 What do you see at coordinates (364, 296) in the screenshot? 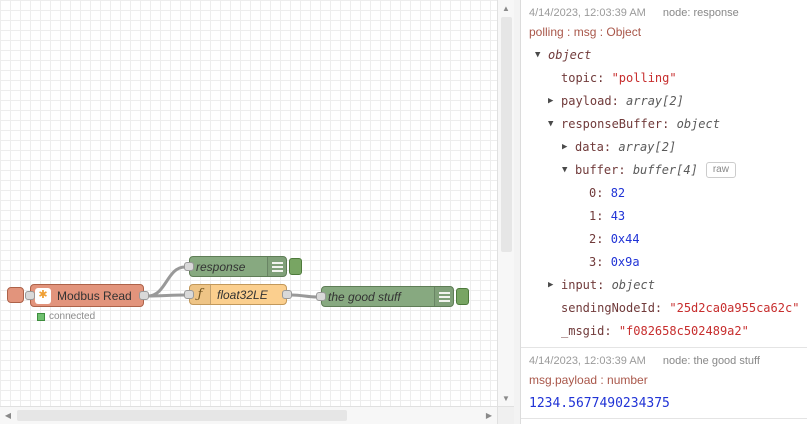
I see `node-label: the good stuff` at bounding box center [364, 296].